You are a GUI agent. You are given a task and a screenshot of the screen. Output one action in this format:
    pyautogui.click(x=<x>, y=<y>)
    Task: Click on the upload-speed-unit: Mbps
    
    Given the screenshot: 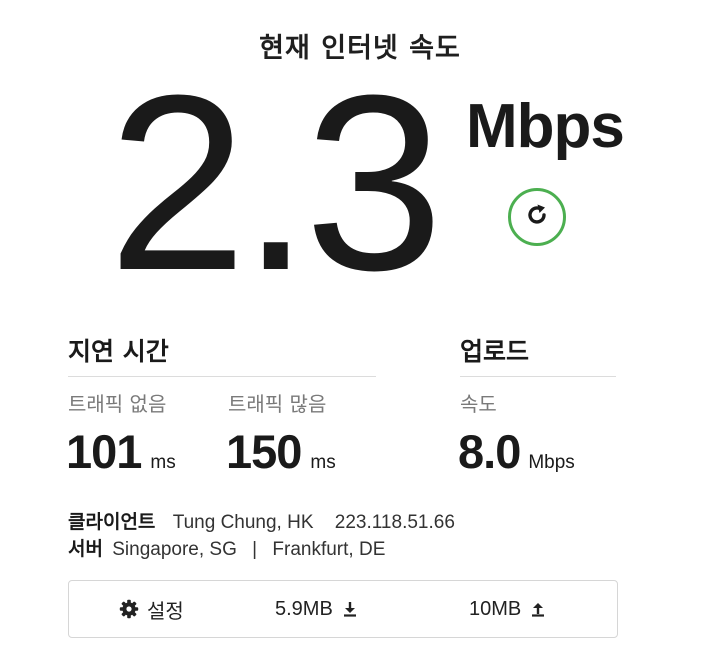 What is the action you would take?
    pyautogui.click(x=551, y=462)
    